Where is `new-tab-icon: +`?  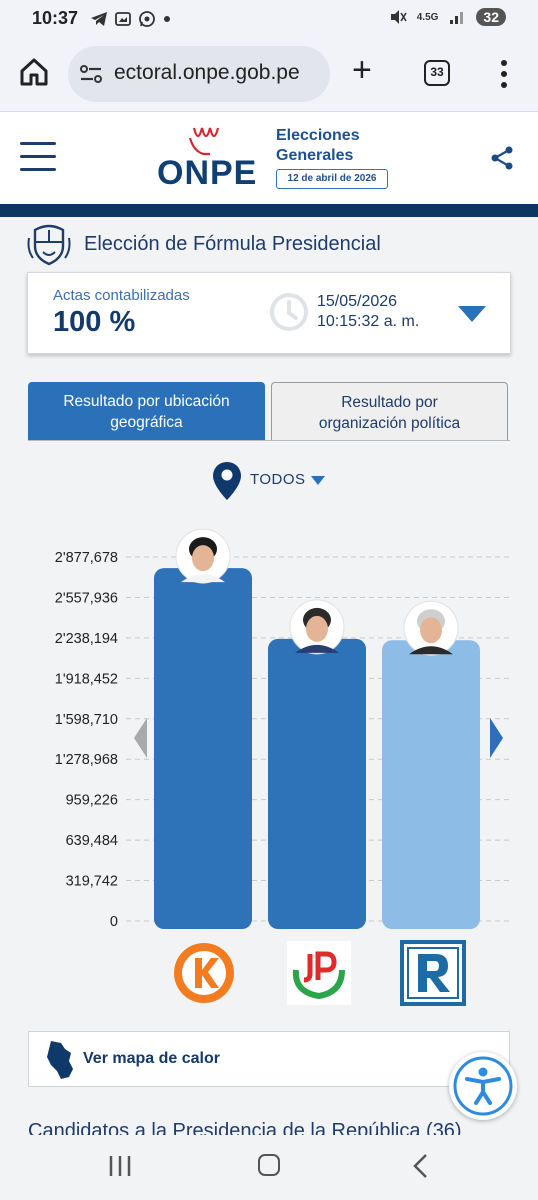
new-tab-icon: + is located at coordinates (362, 70).